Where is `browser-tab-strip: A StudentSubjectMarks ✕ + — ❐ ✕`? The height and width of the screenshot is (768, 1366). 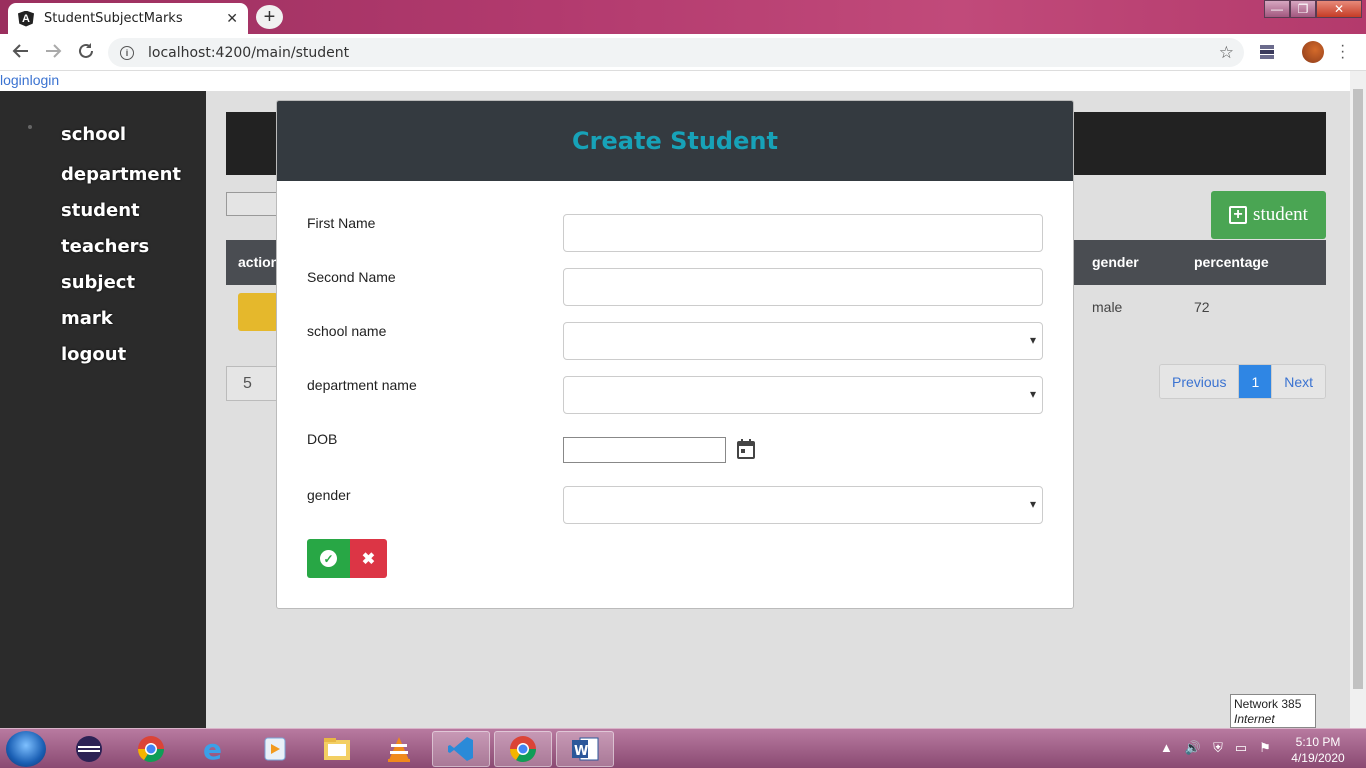
browser-tab-strip: A StudentSubjectMarks ✕ + — ❐ ✕ is located at coordinates (683, 17).